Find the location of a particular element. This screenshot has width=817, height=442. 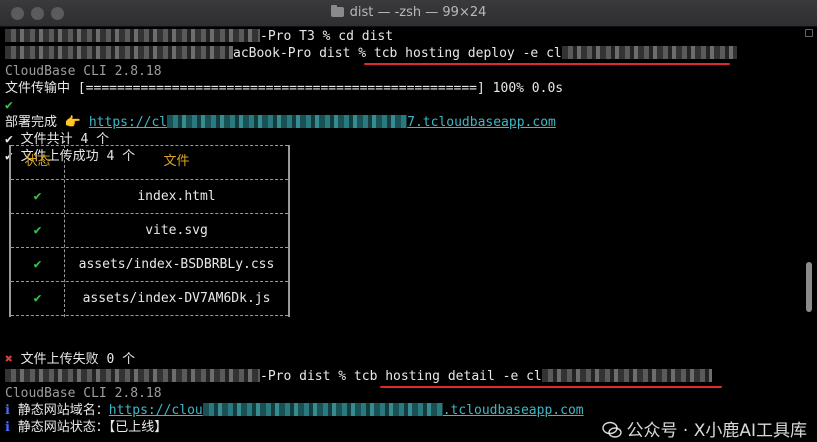

output-line-cd: -Pro T3 % cd dist is located at coordinates (199, 37).